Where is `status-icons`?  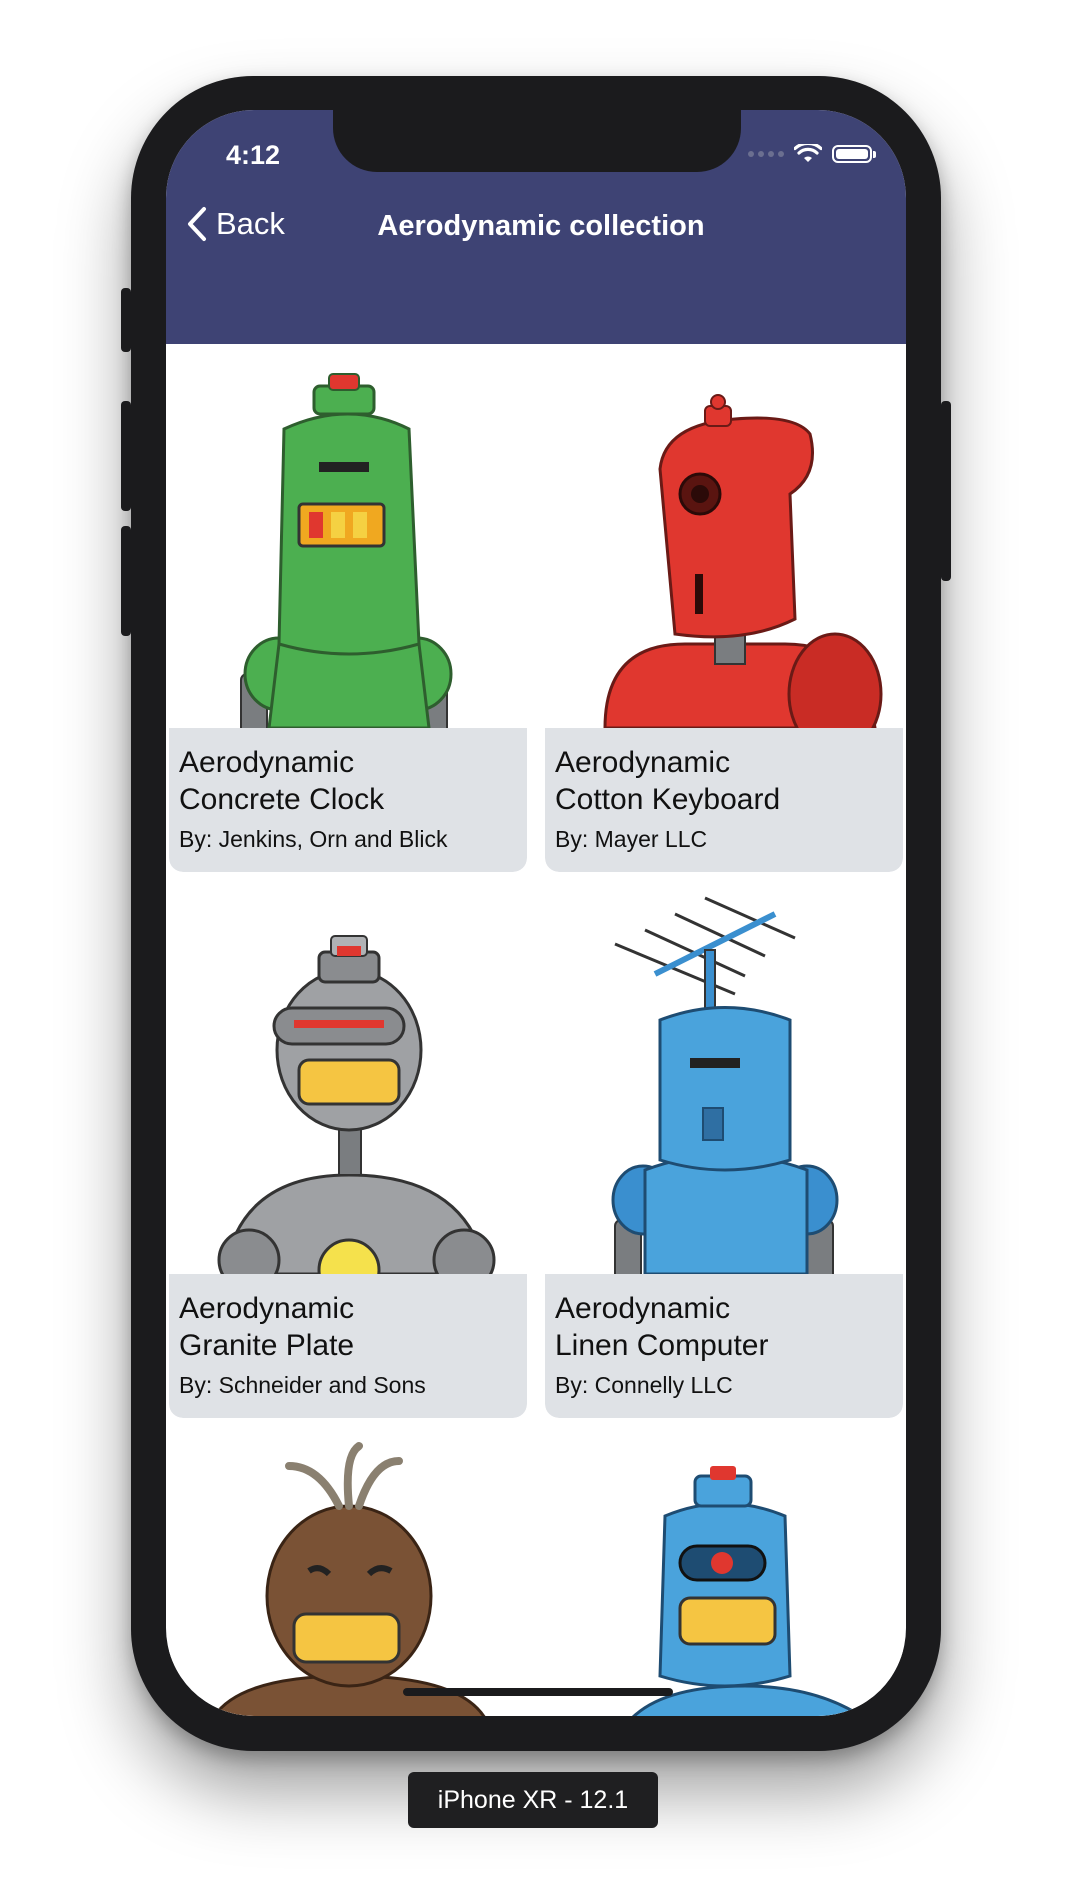 status-icons is located at coordinates (812, 154).